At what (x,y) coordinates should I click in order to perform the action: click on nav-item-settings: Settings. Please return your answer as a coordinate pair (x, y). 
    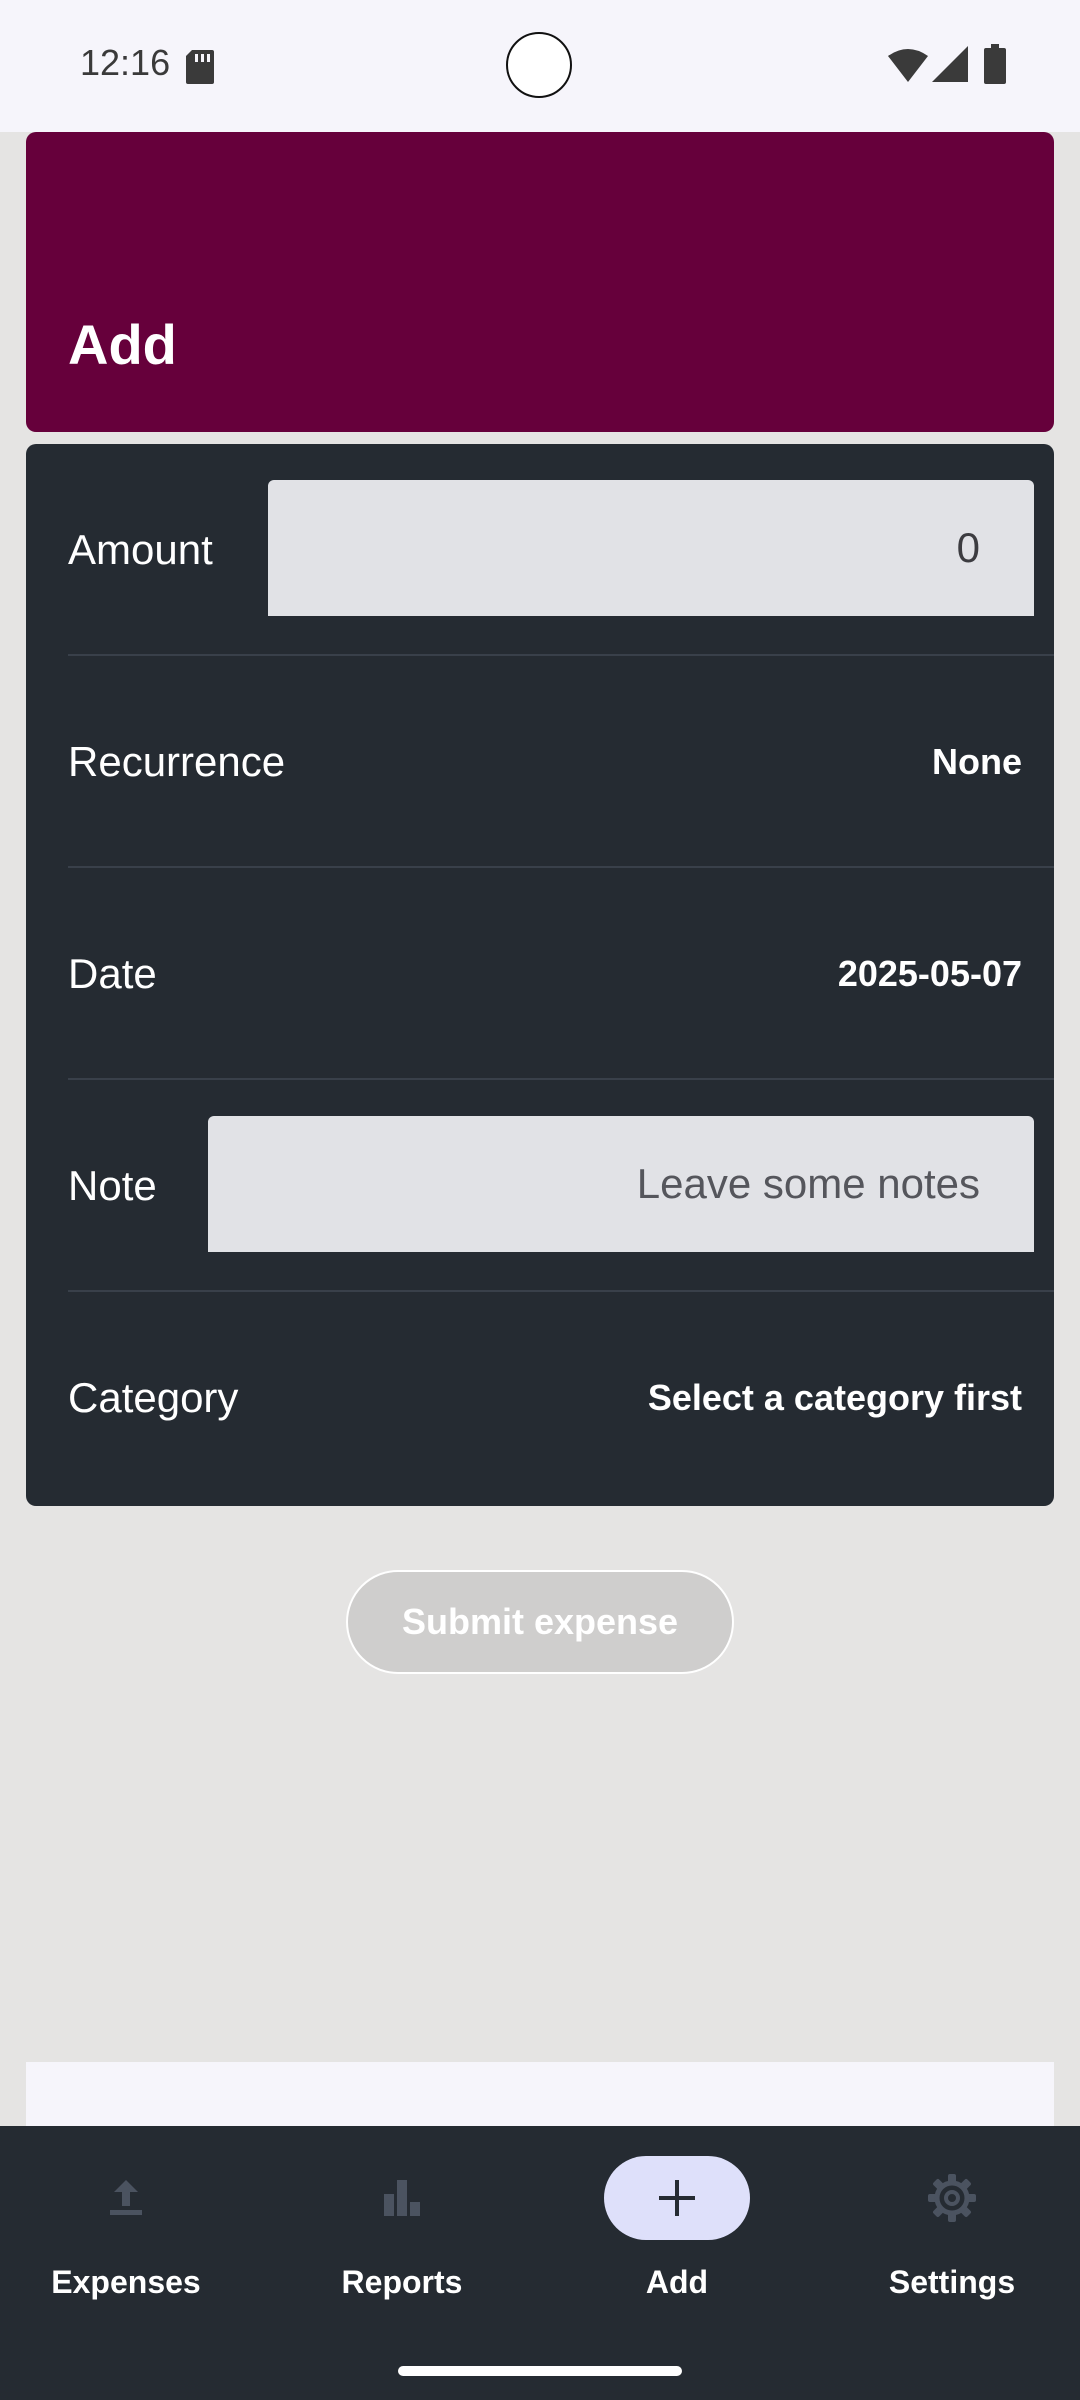
    Looking at the image, I should click on (952, 2236).